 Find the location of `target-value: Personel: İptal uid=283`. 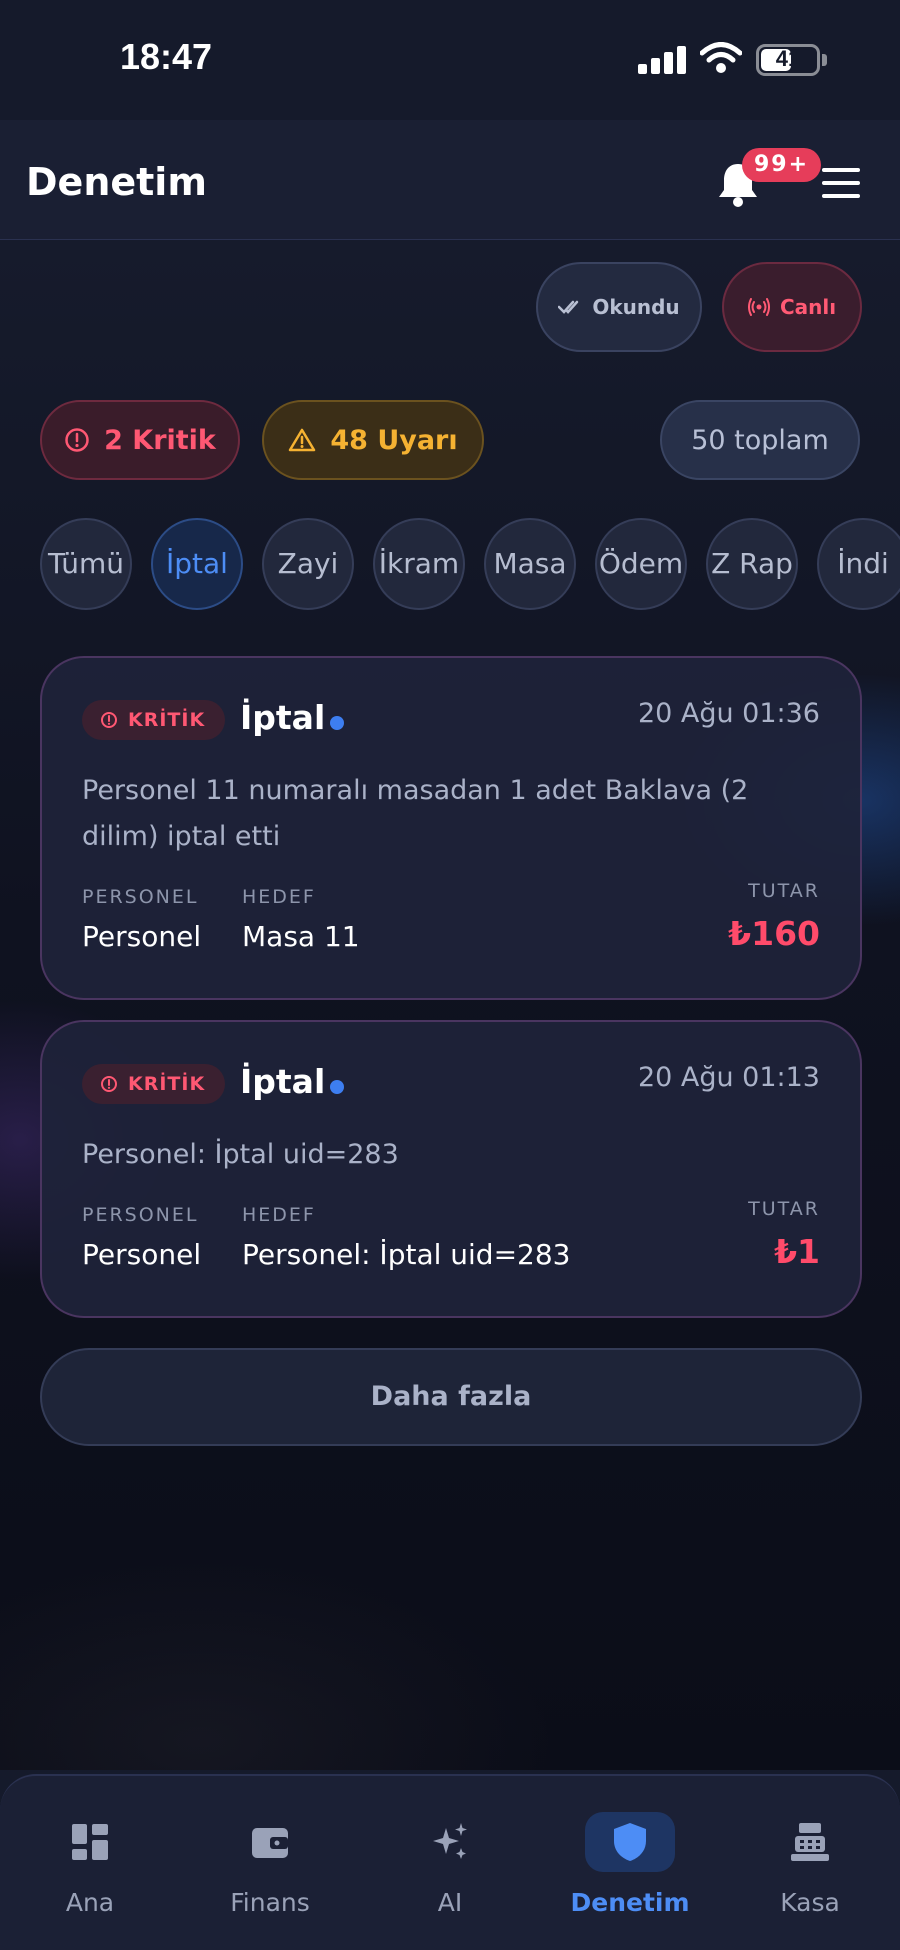

target-value: Personel: İptal uid=283 is located at coordinates (406, 1254).